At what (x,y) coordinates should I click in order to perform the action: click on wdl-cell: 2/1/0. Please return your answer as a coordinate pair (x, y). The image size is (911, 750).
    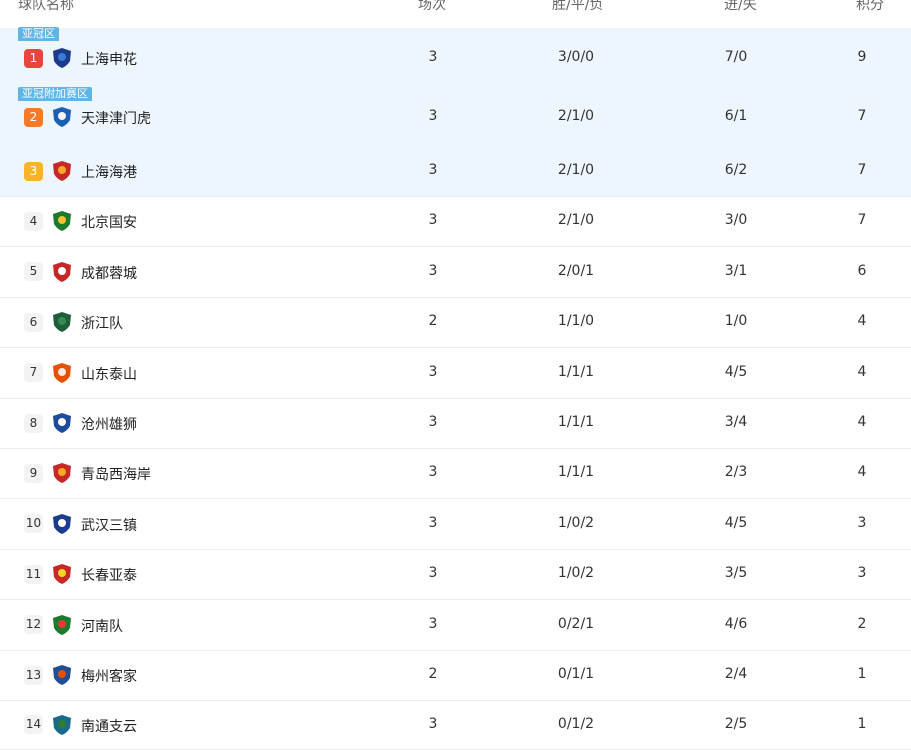
    Looking at the image, I should click on (576, 220).